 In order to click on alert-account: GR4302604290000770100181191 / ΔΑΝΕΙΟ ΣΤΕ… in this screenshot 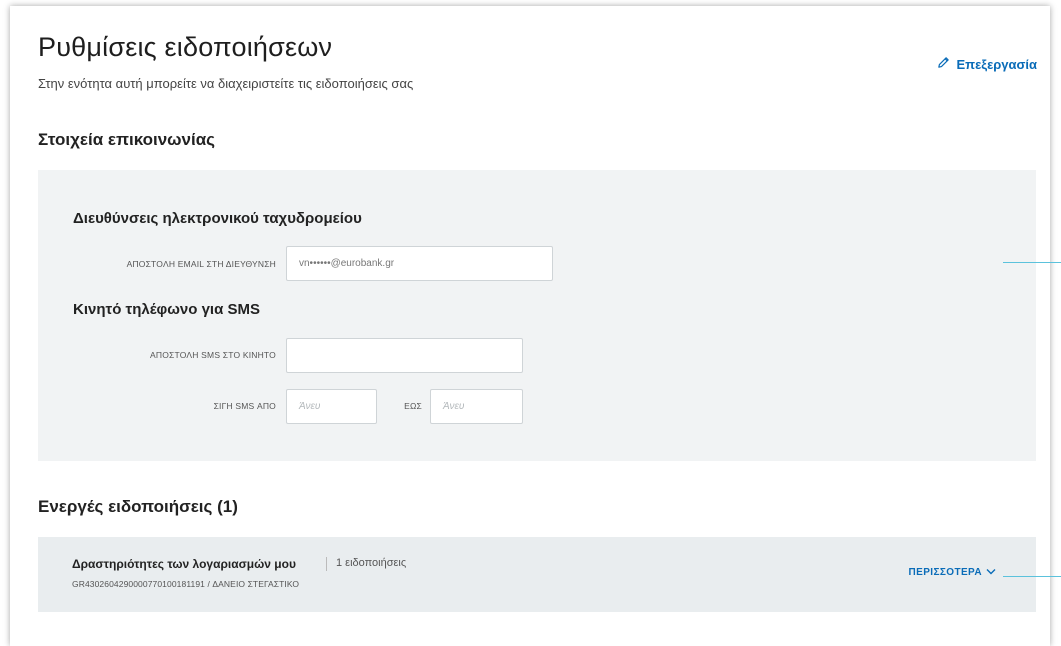, I will do `click(186, 584)`.